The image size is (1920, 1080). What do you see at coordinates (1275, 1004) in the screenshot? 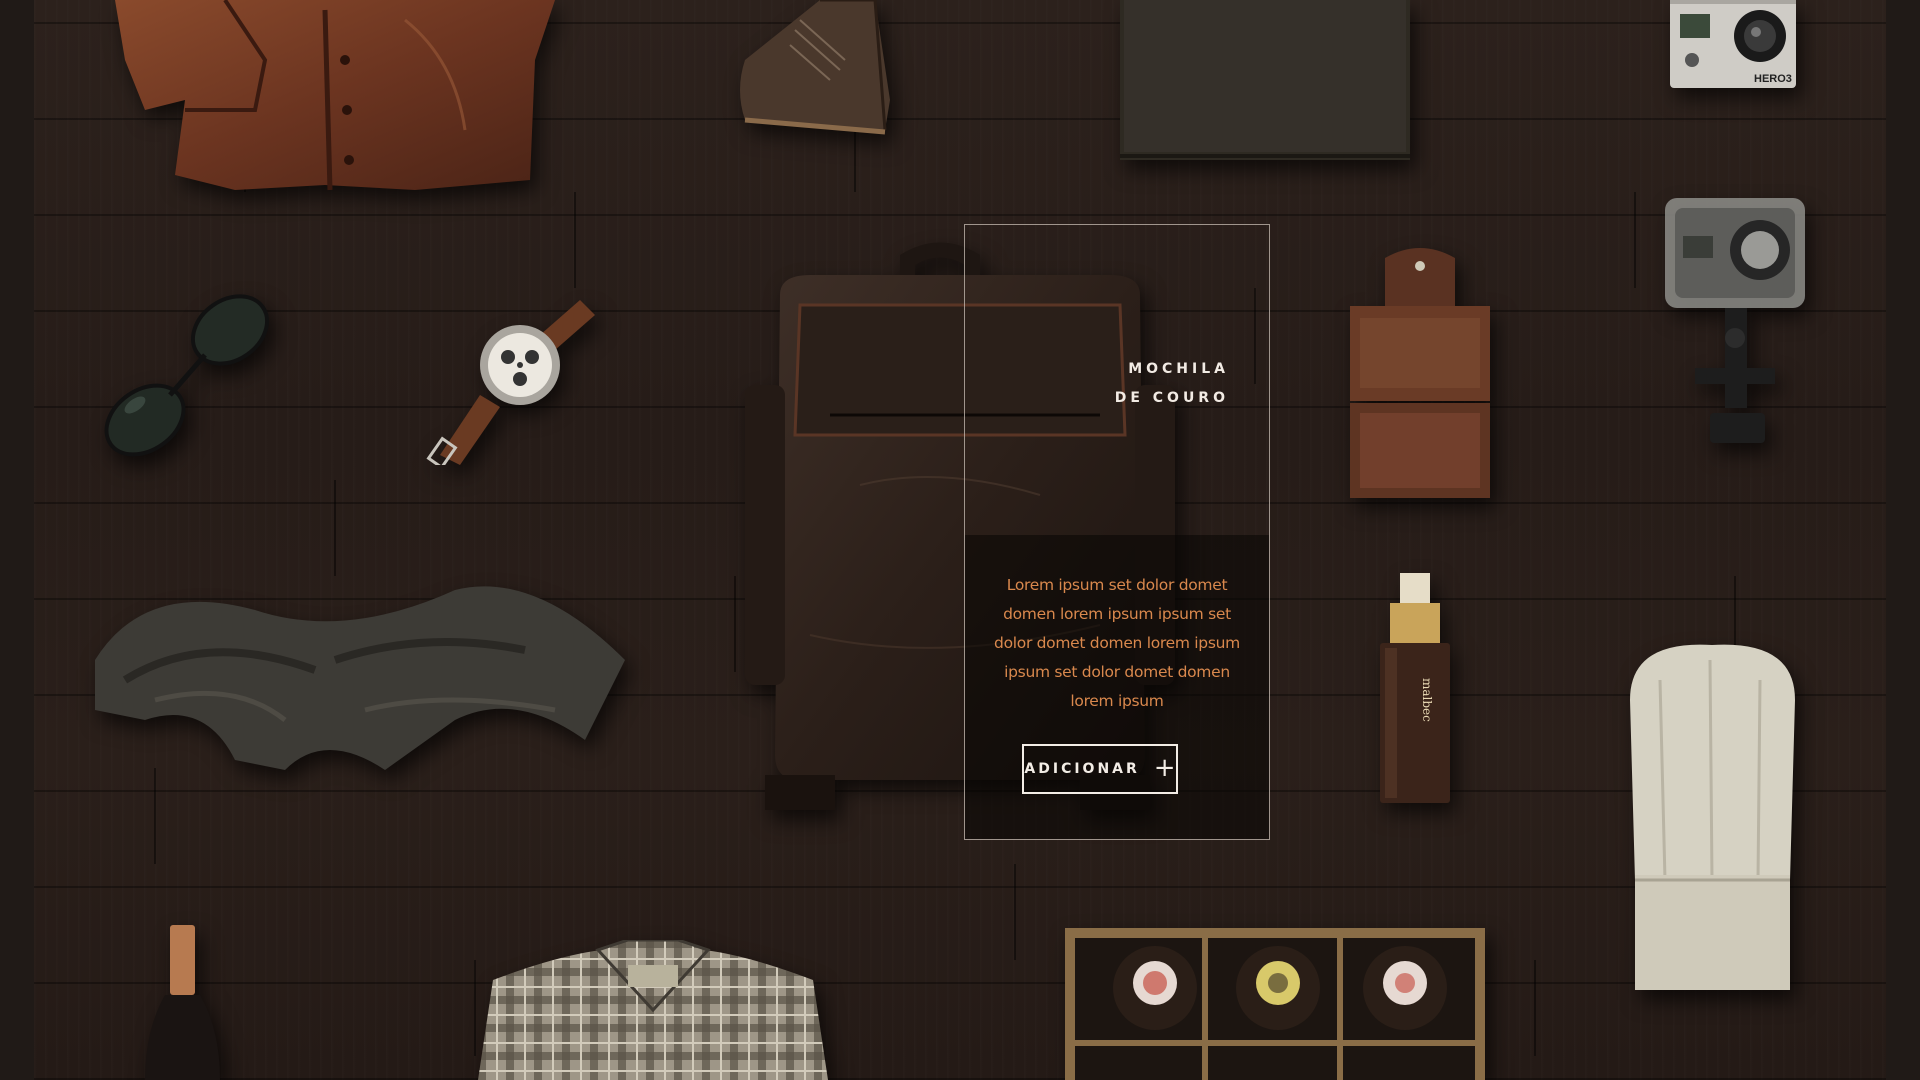
I see `caixa-de-cervejas` at bounding box center [1275, 1004].